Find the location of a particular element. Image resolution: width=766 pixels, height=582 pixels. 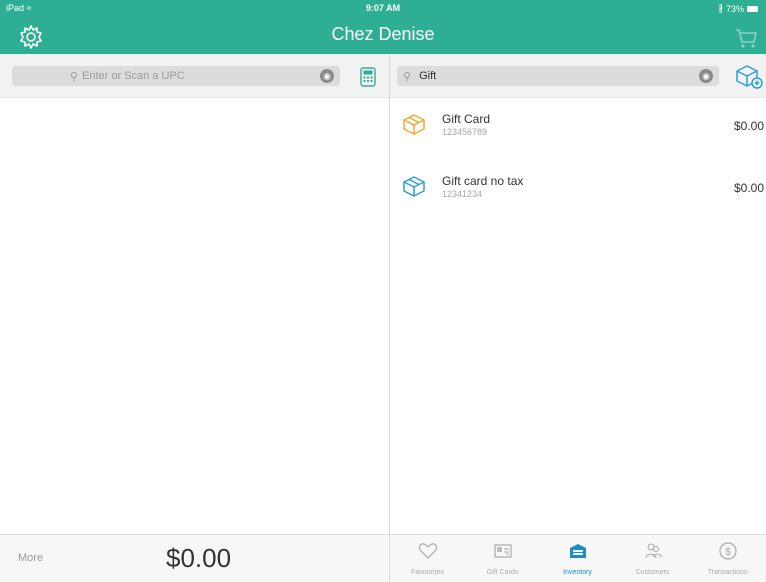

page-title: Chez Denise is located at coordinates (383, 34).